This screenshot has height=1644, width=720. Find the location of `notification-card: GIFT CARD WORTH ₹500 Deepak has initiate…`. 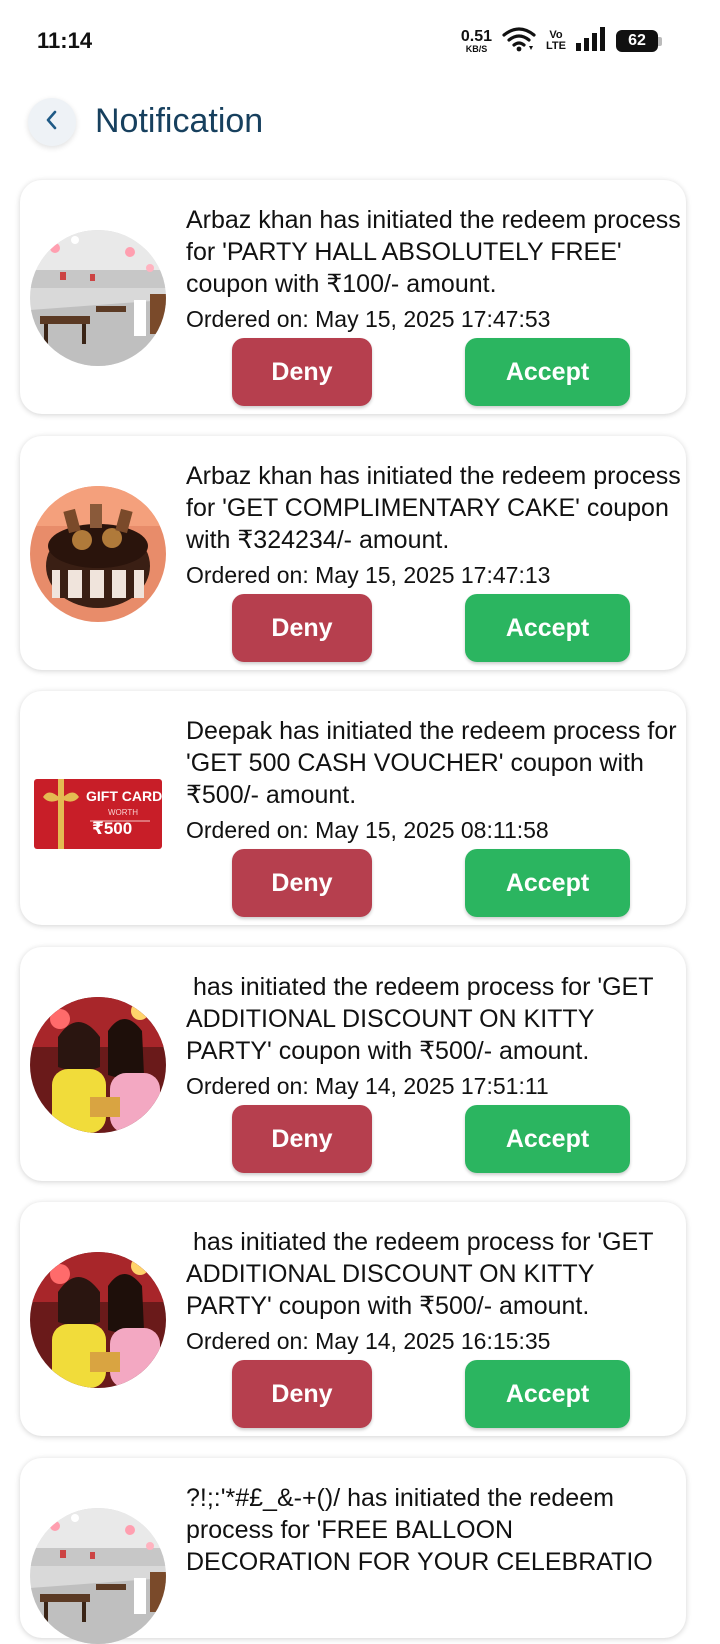

notification-card: GIFT CARD WORTH ₹500 Deepak has initiate… is located at coordinates (353, 808).